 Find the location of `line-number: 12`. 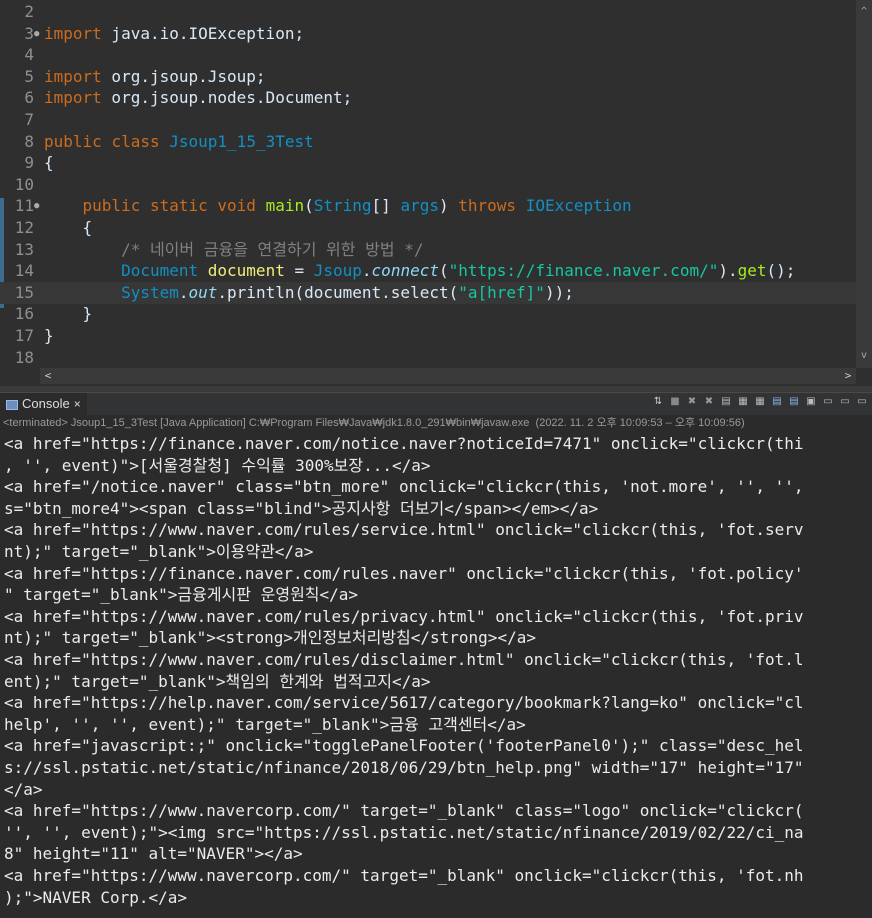

line-number: 12 is located at coordinates (24, 227).